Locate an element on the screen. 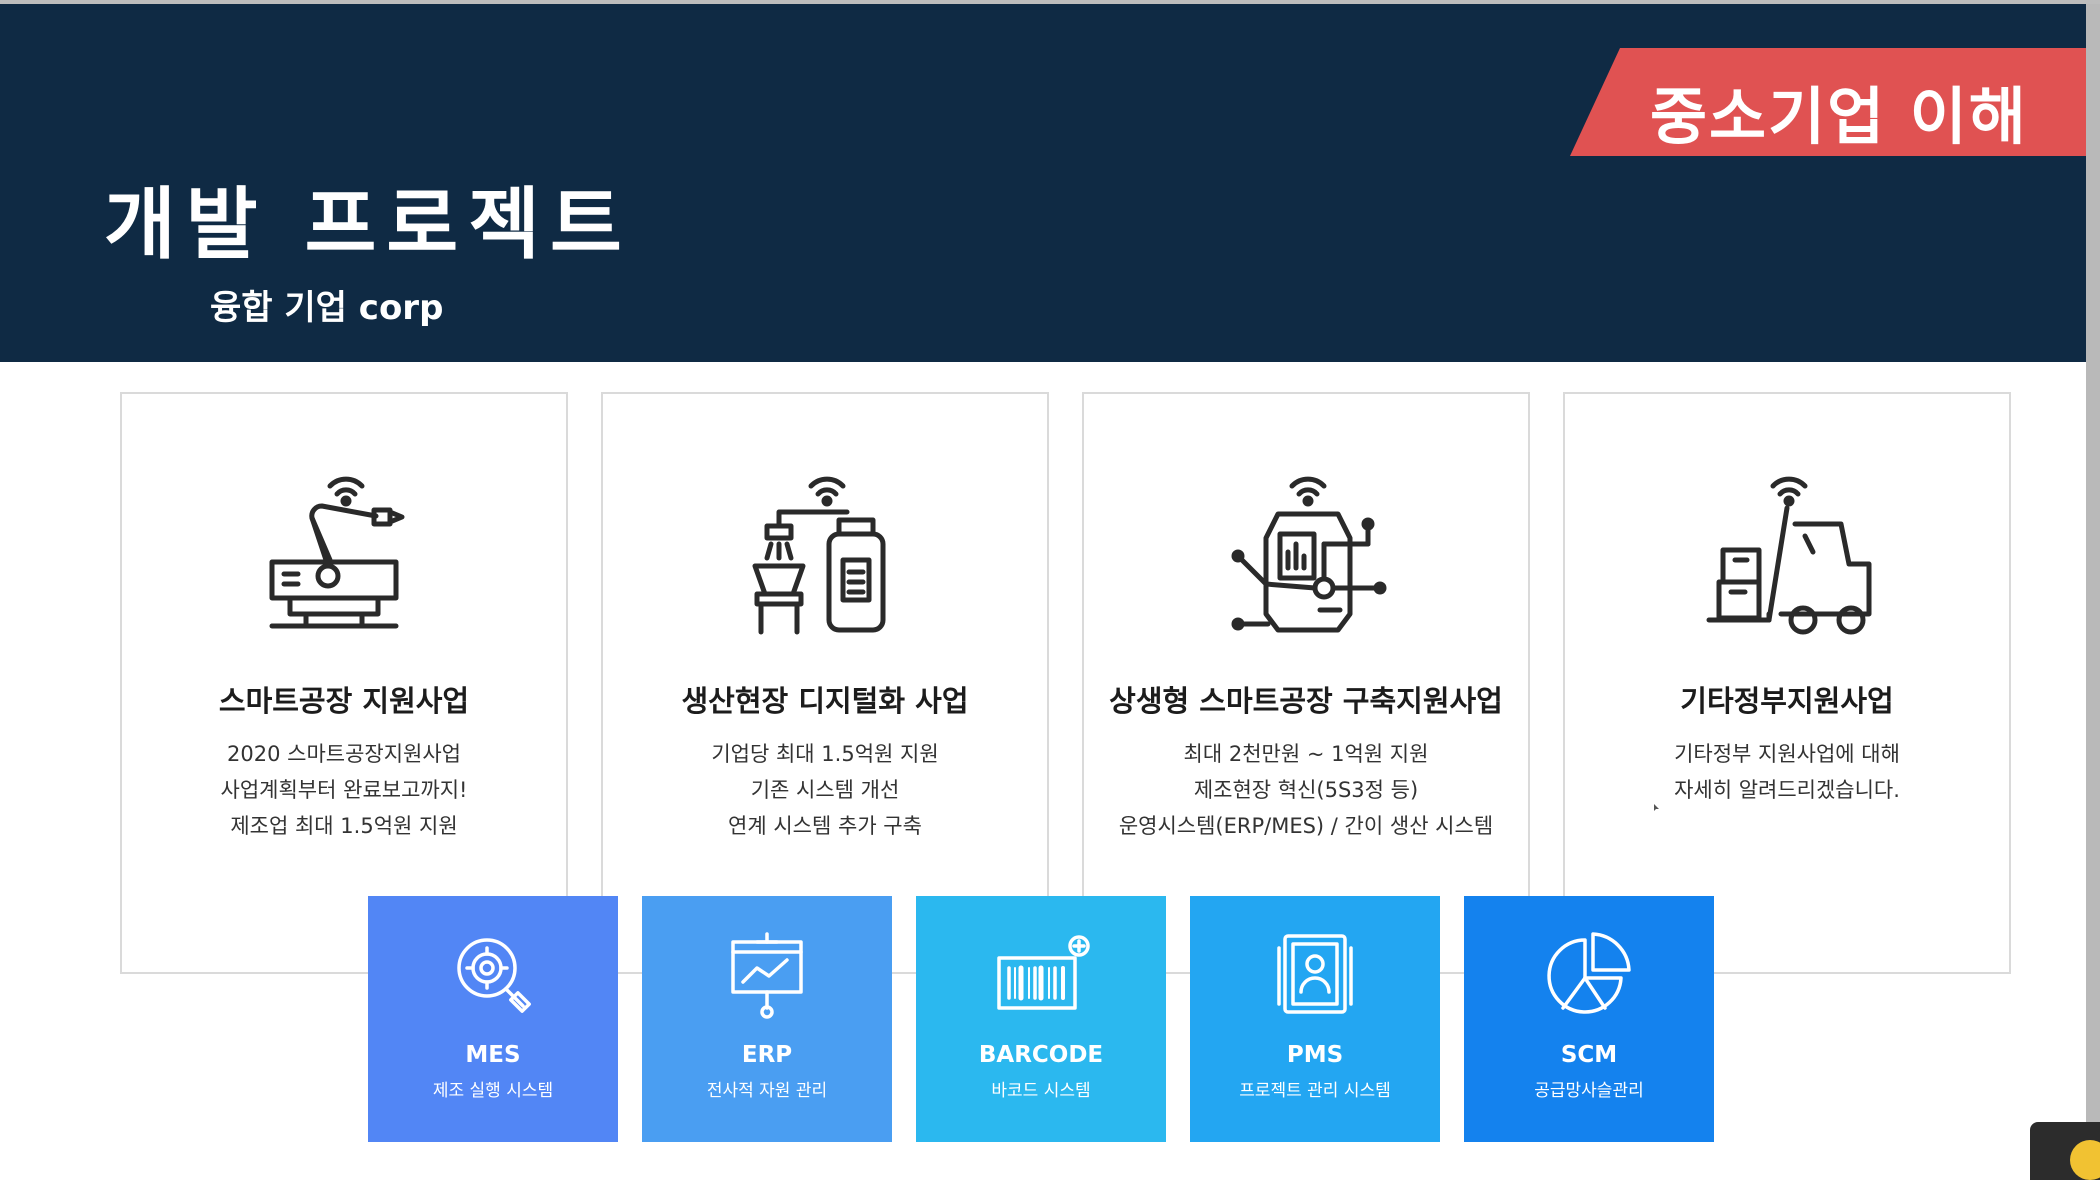 Image resolution: width=2100 pixels, height=1180 pixels. tile-label: MES is located at coordinates (493, 1055).